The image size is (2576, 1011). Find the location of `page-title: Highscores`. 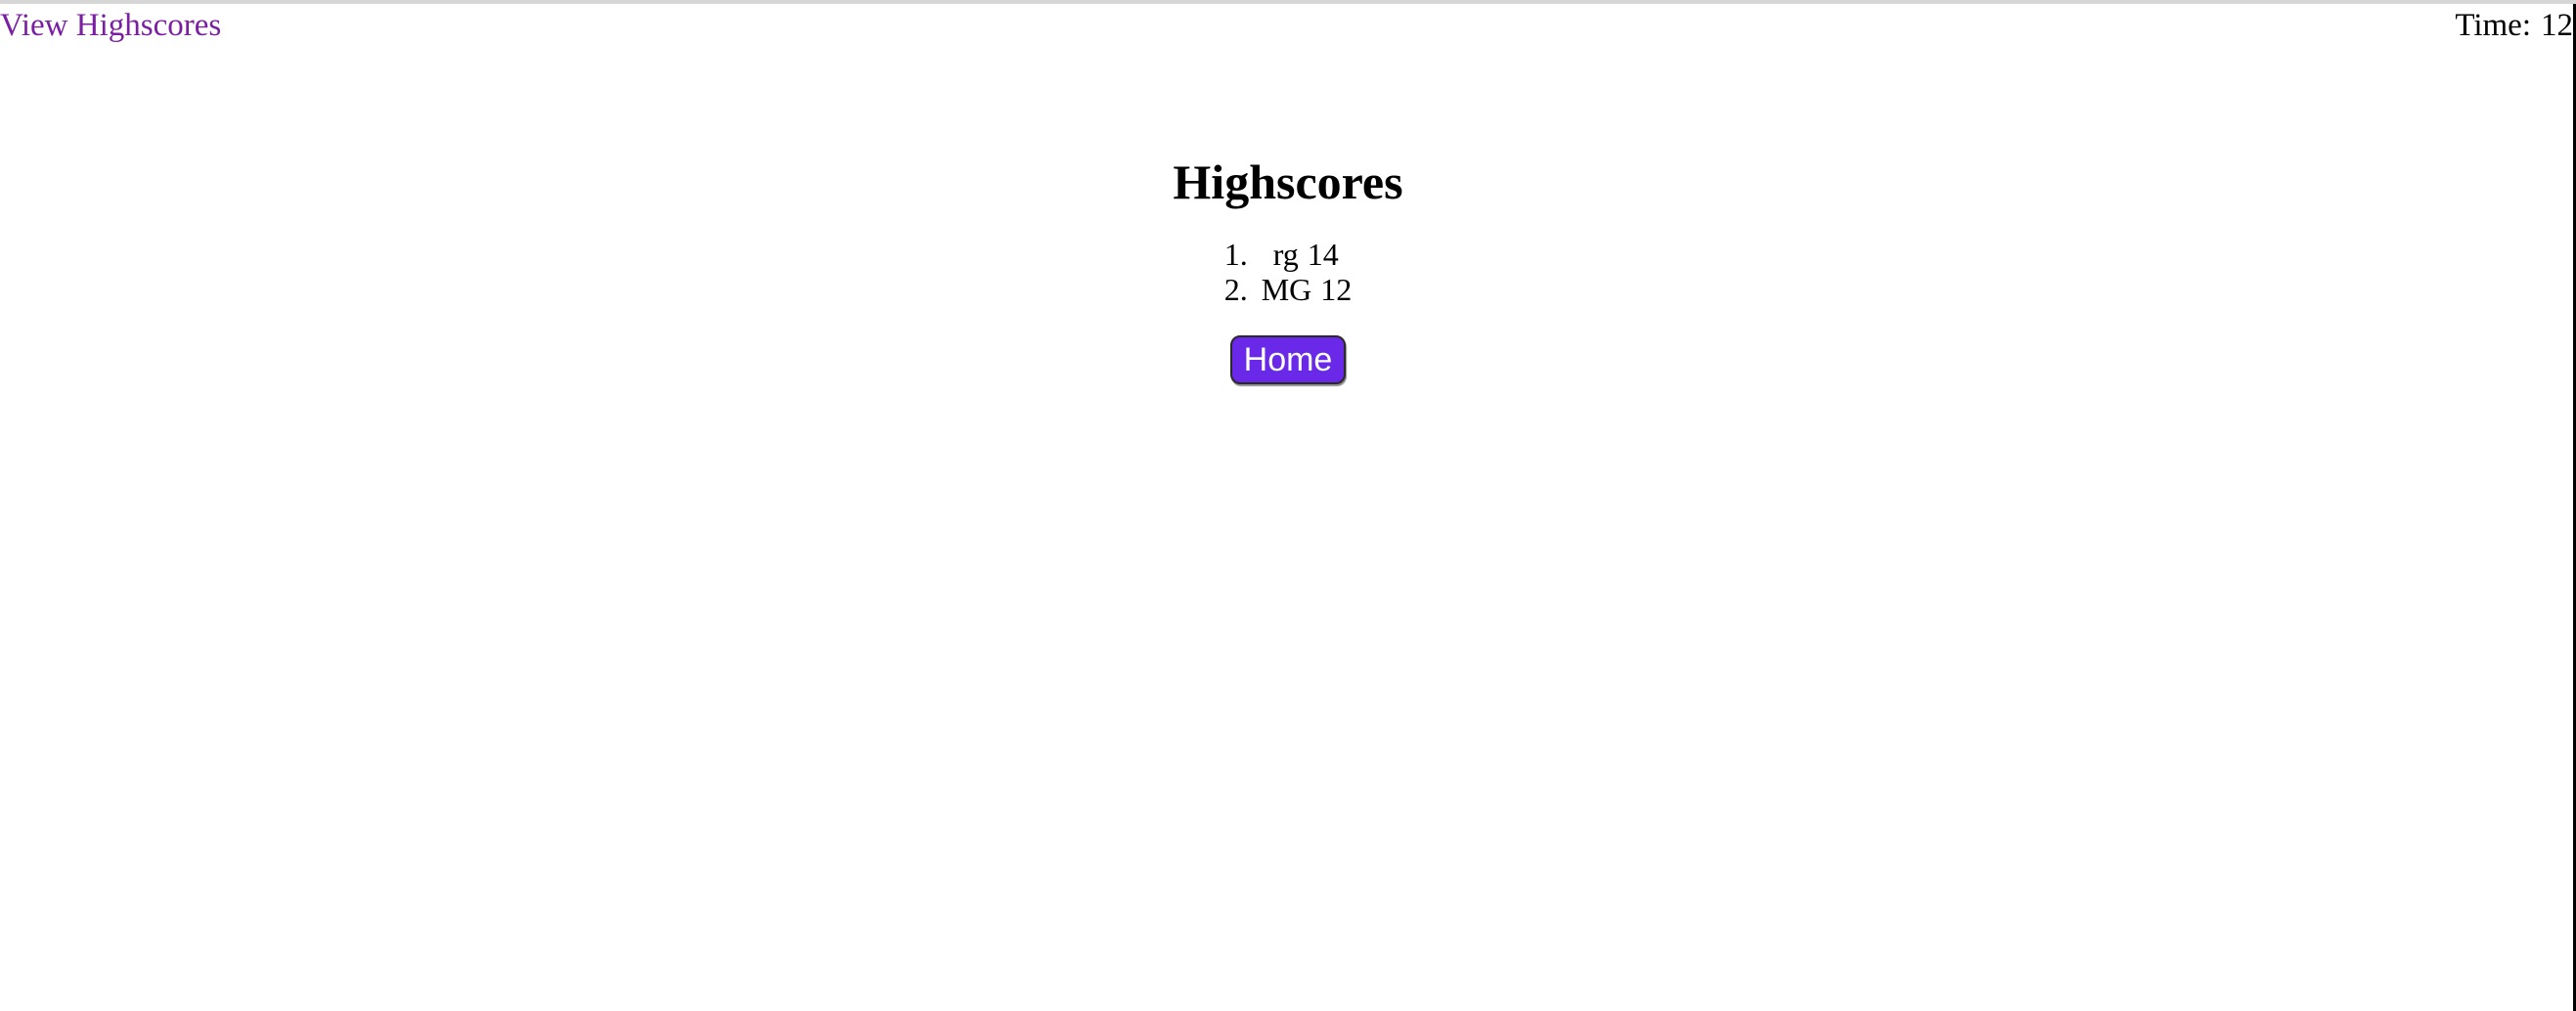

page-title: Highscores is located at coordinates (1288, 181).